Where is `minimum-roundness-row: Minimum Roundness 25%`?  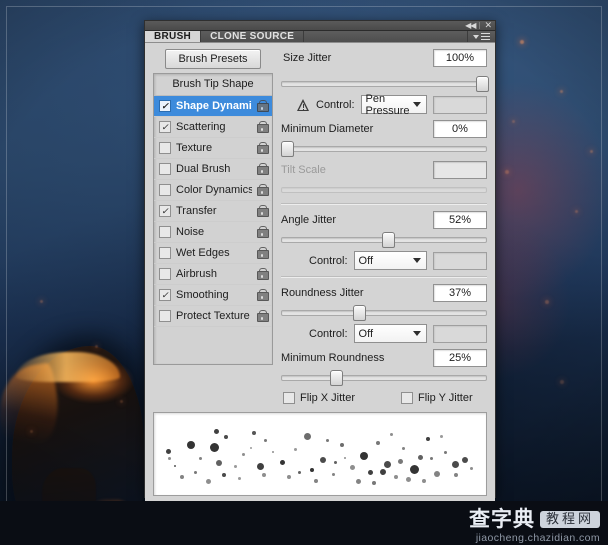 minimum-roundness-row: Minimum Roundness 25% is located at coordinates (384, 358).